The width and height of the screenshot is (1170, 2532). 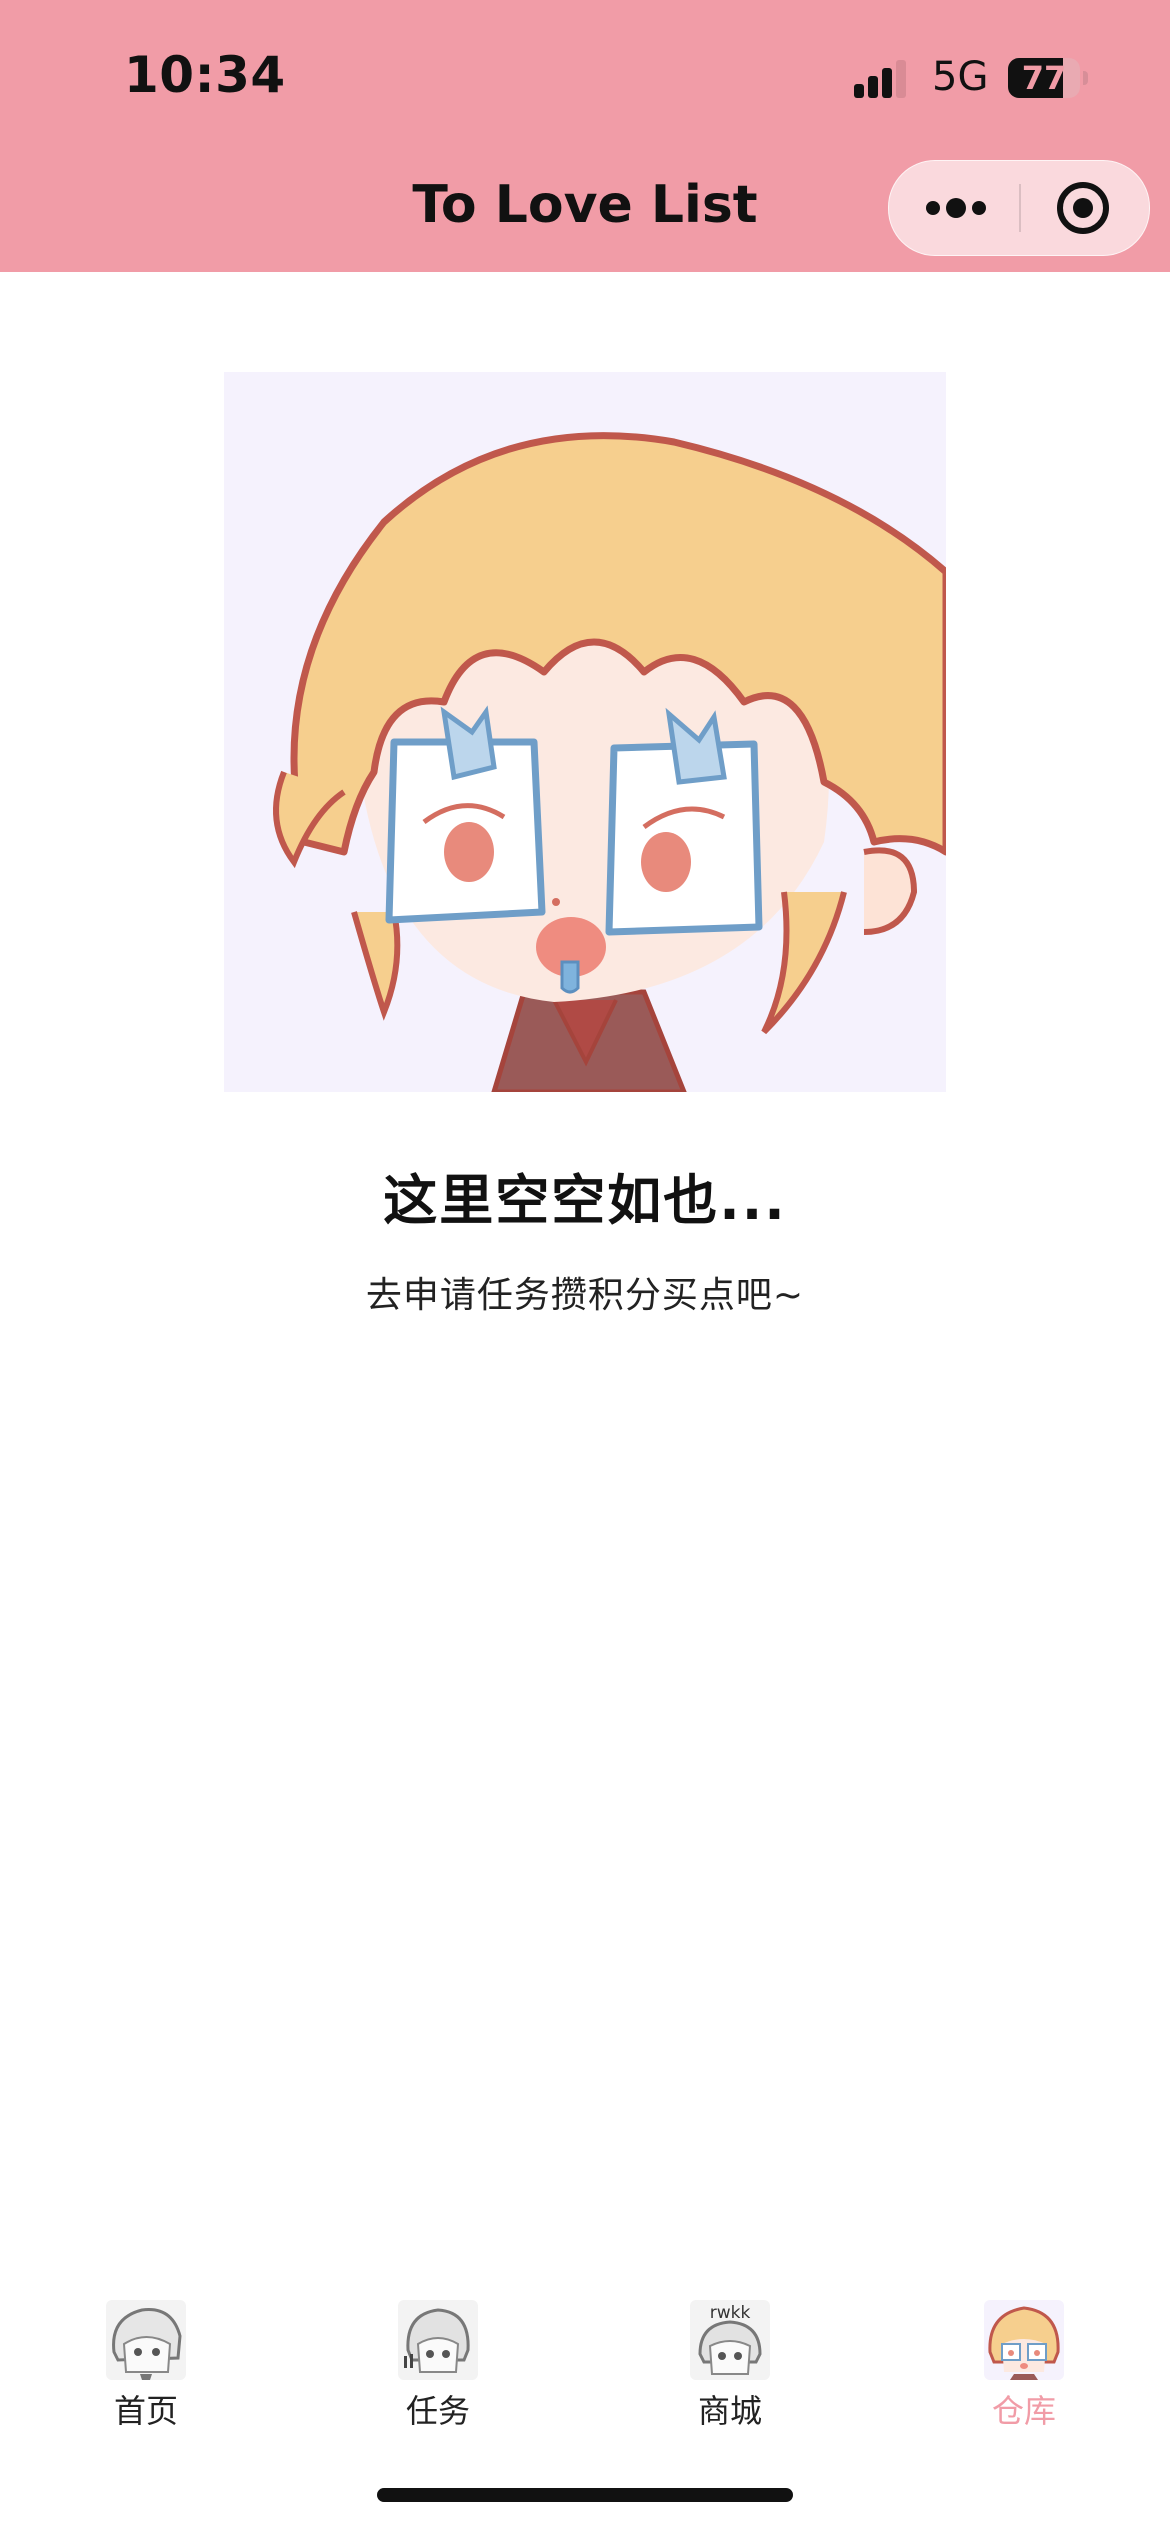 I want to click on tab-home: 首页, so click(x=146, y=2363).